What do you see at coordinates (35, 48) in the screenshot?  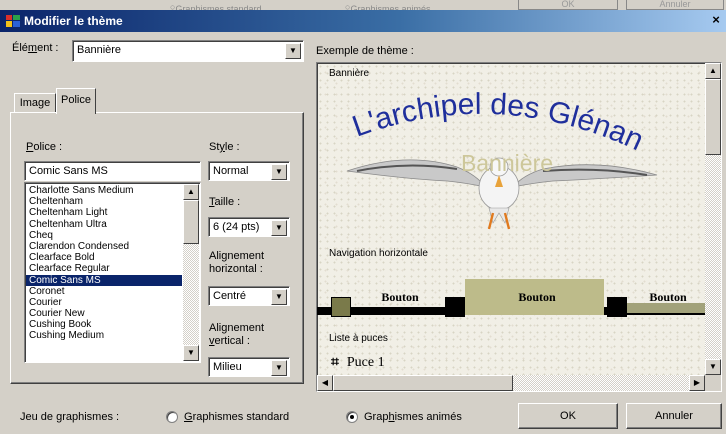 I see `element-label: Élément :` at bounding box center [35, 48].